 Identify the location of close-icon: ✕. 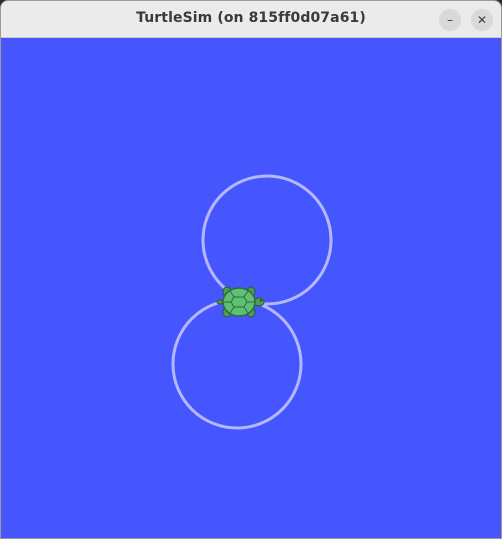
(482, 20).